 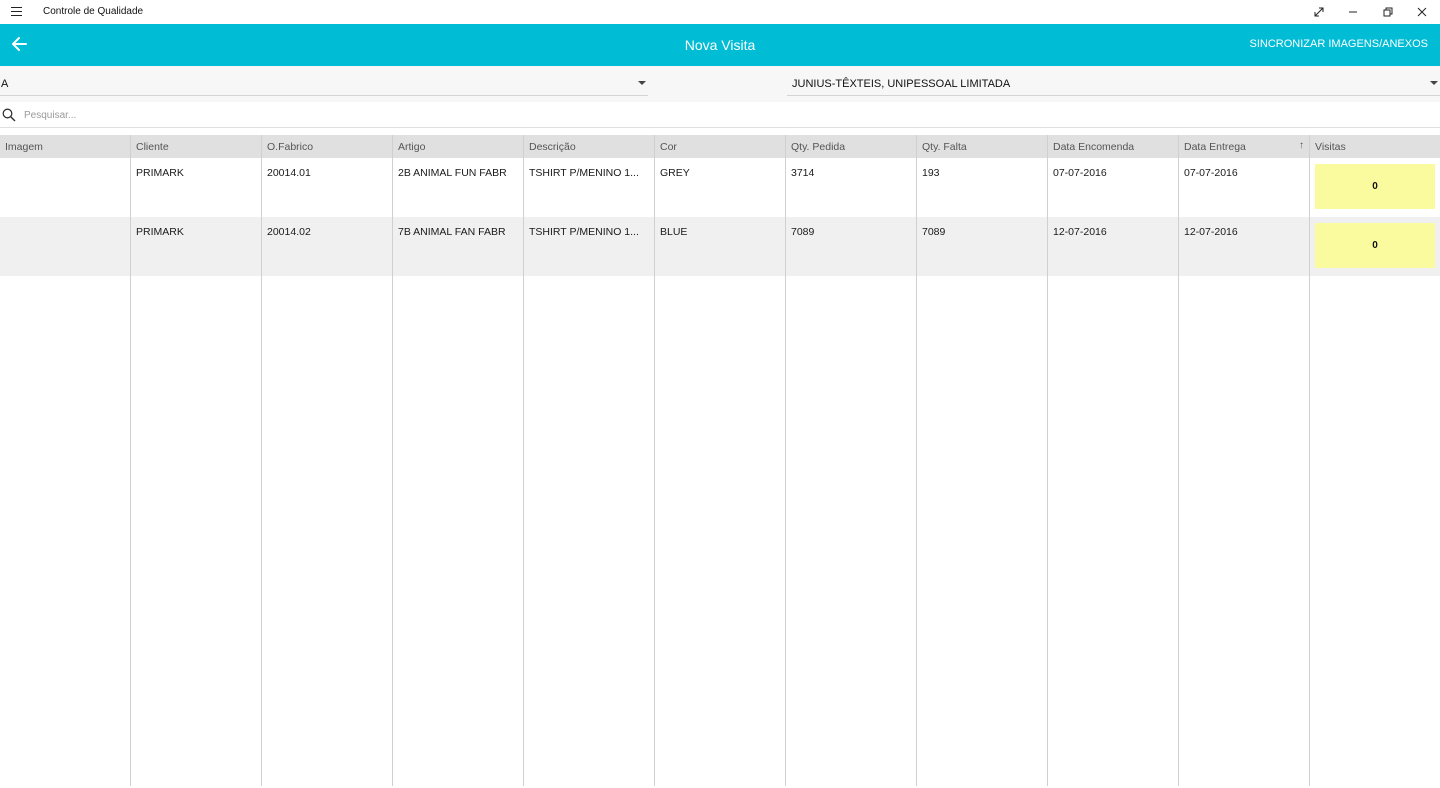 I want to click on cell-ofabrico: 20014.01, so click(x=289, y=173).